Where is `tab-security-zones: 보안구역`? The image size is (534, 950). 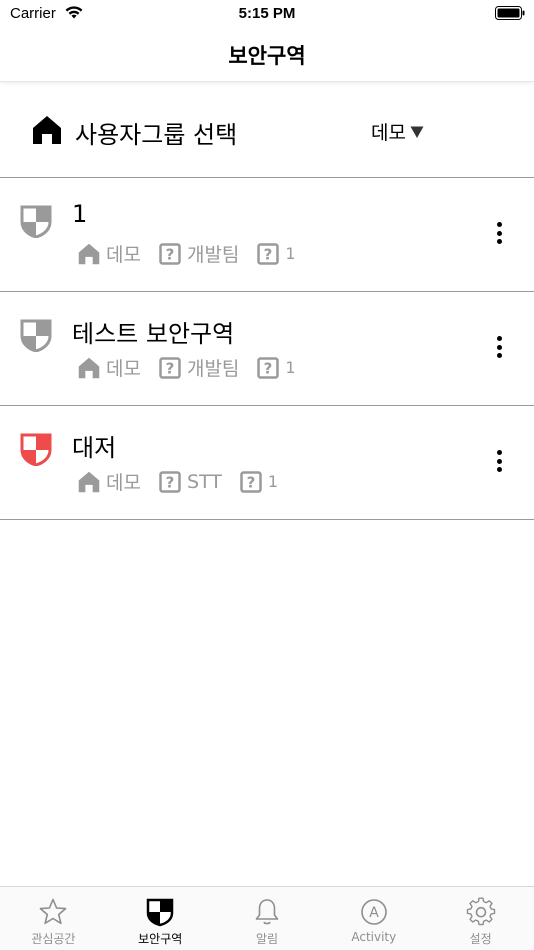 tab-security-zones: 보안구역 is located at coordinates (160, 918).